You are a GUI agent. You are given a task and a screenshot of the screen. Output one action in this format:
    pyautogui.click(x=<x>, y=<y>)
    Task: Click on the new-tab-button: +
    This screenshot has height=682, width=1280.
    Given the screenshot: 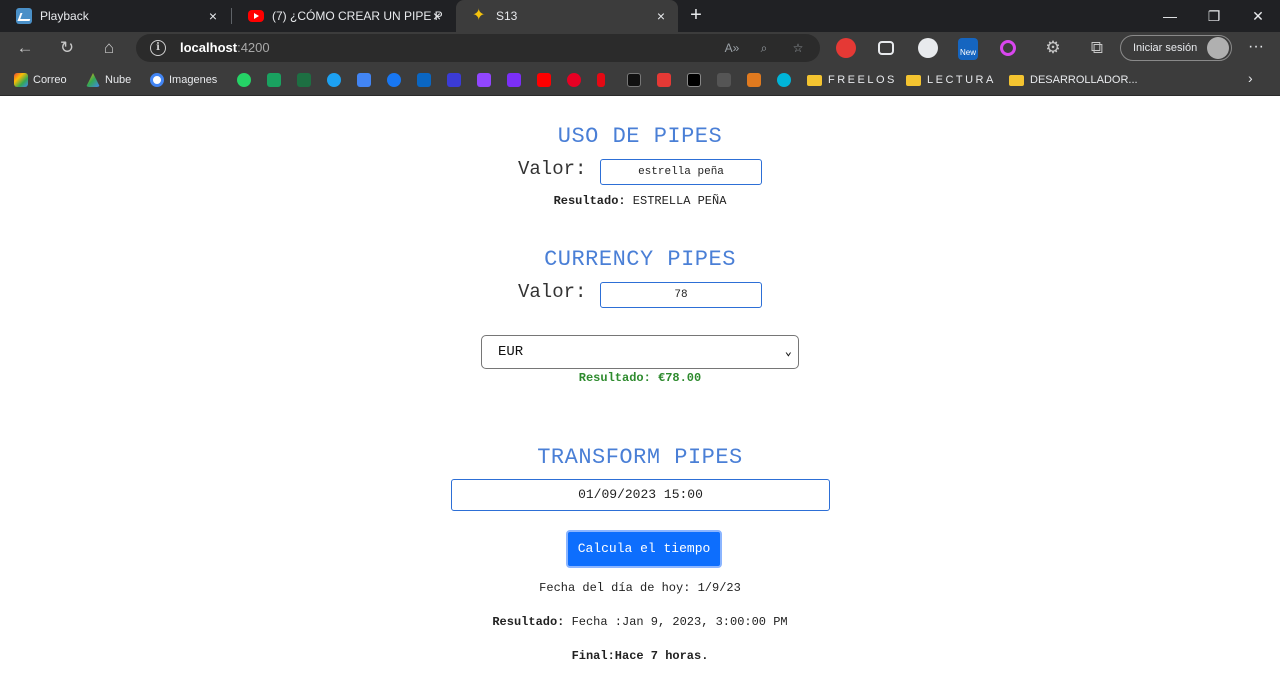 What is the action you would take?
    pyautogui.click(x=696, y=16)
    